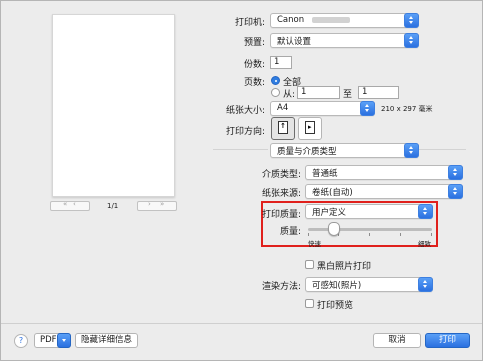 The width and height of the screenshot is (483, 361). Describe the element at coordinates (384, 191) in the screenshot. I see `paper-source-popup: 卷纸(自动)` at that location.